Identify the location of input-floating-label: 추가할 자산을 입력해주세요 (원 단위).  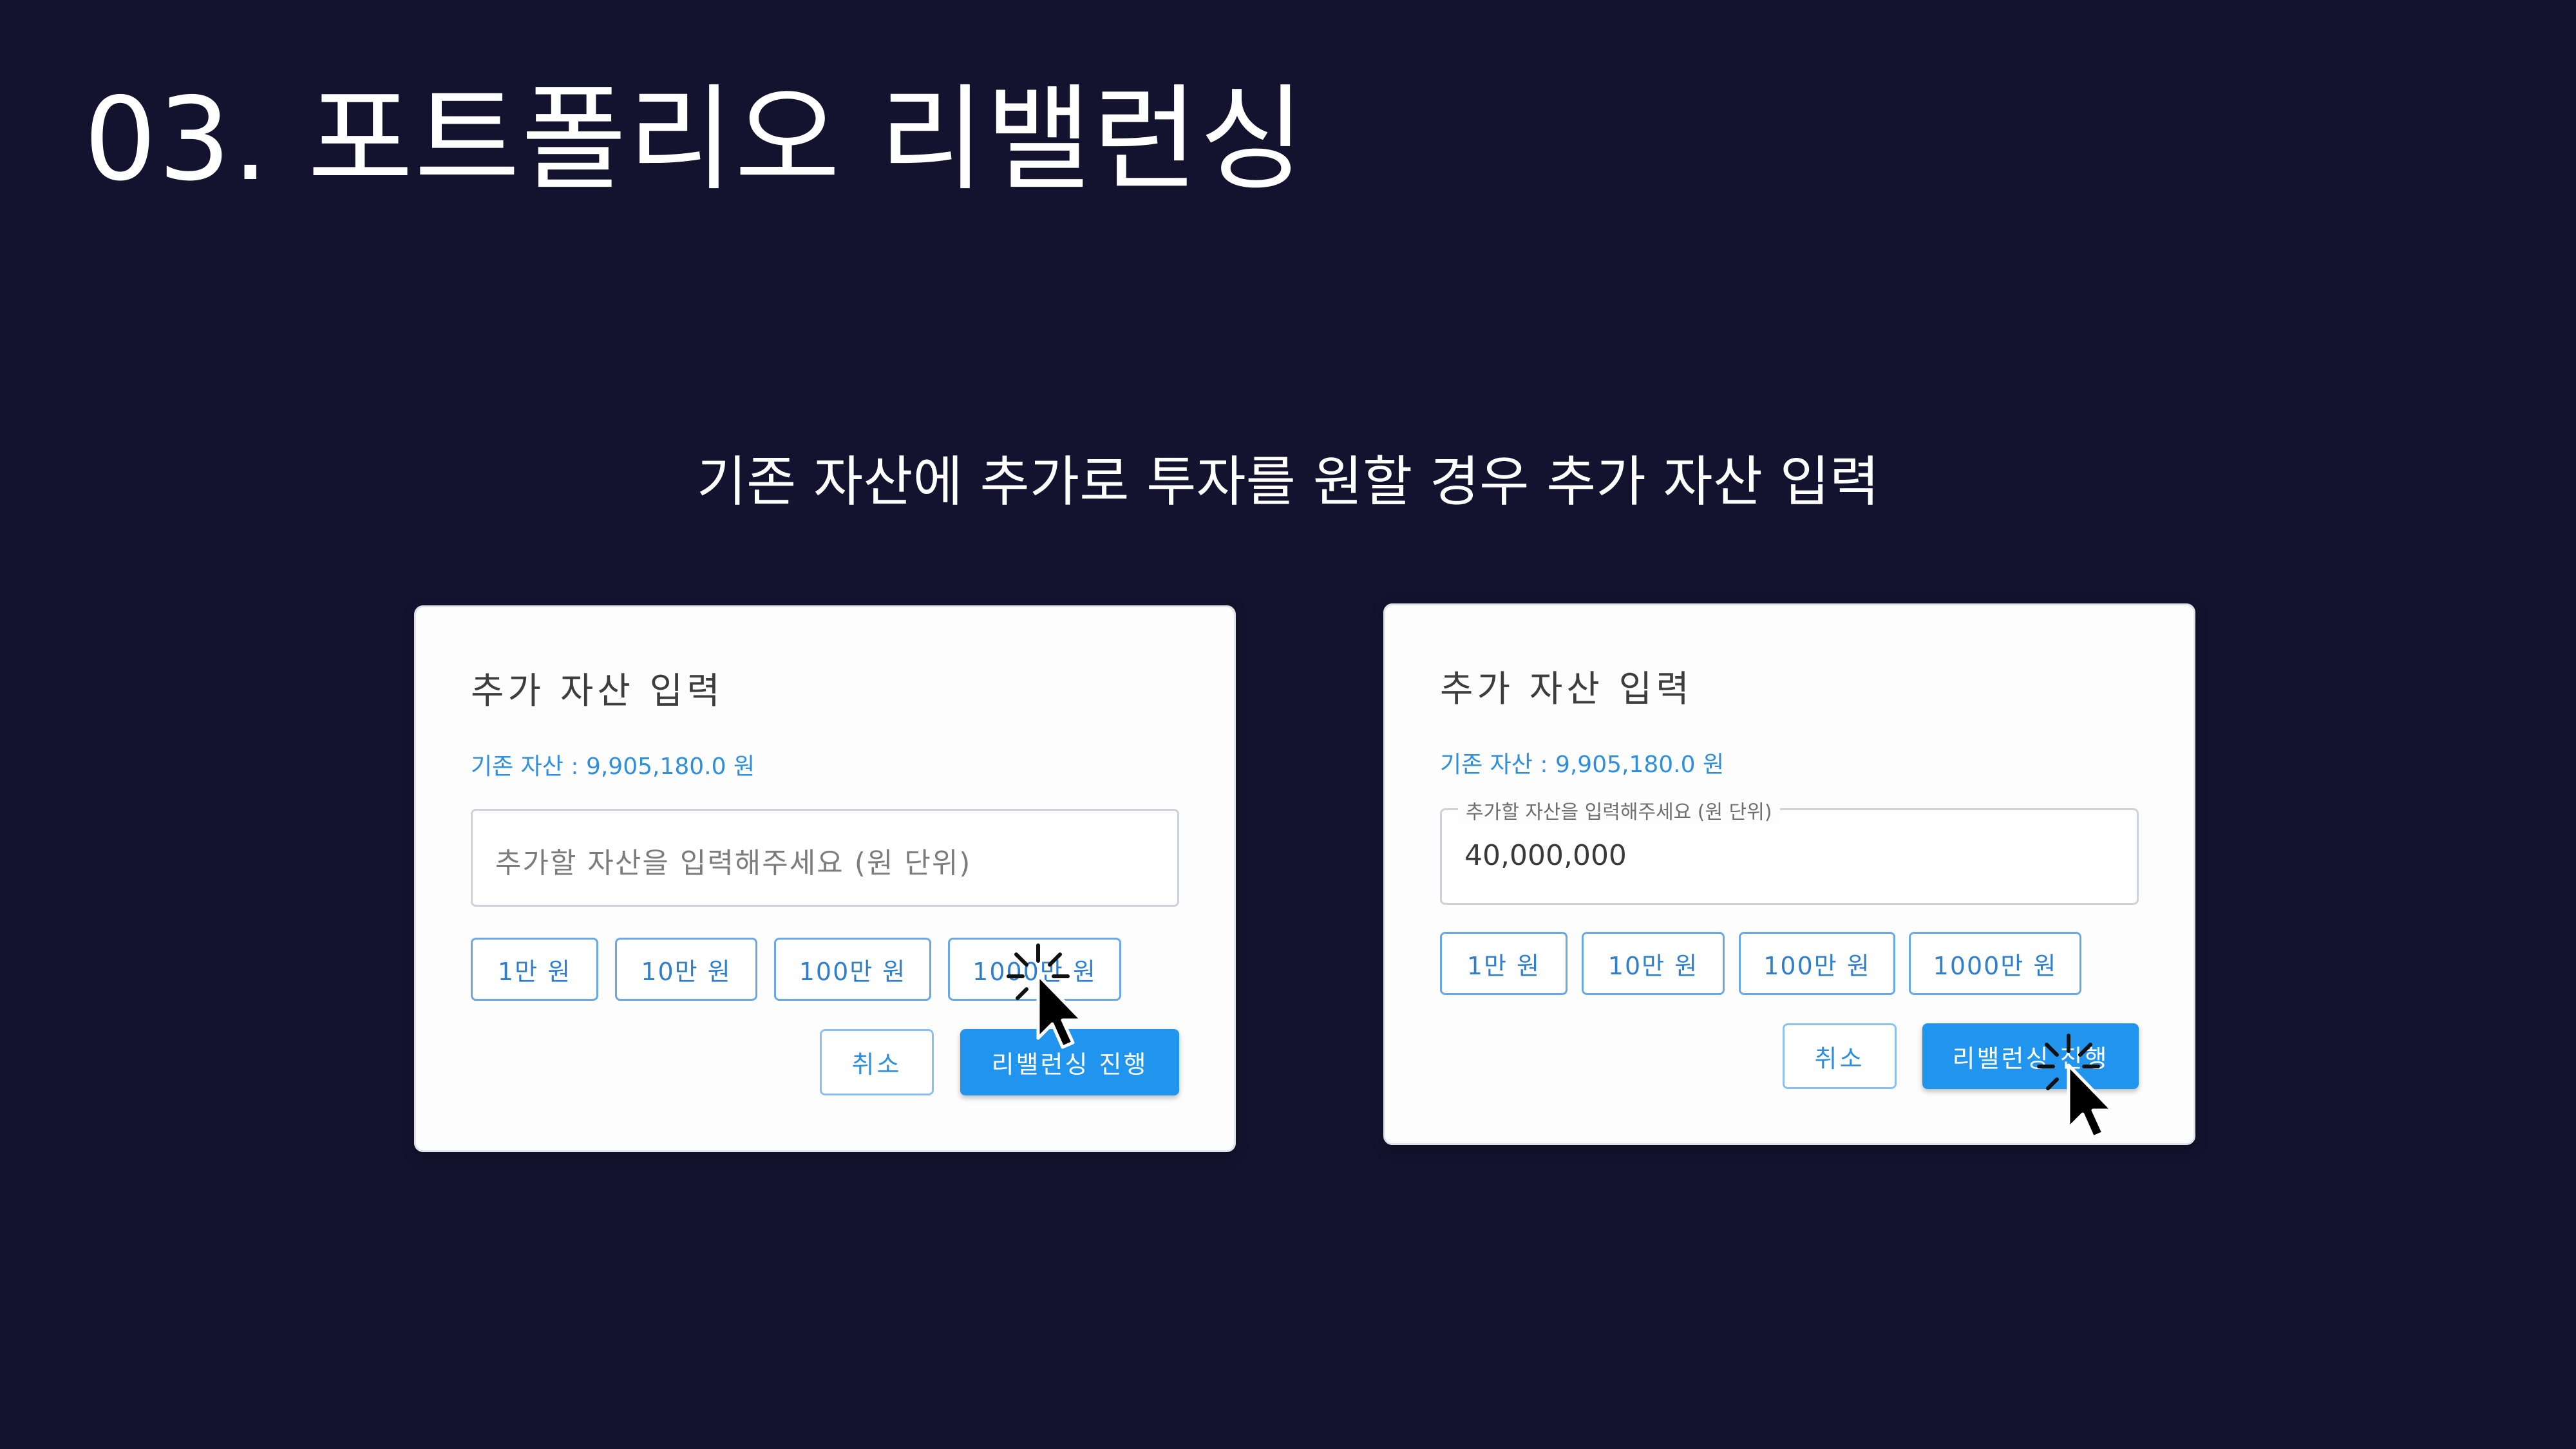
(1619, 810).